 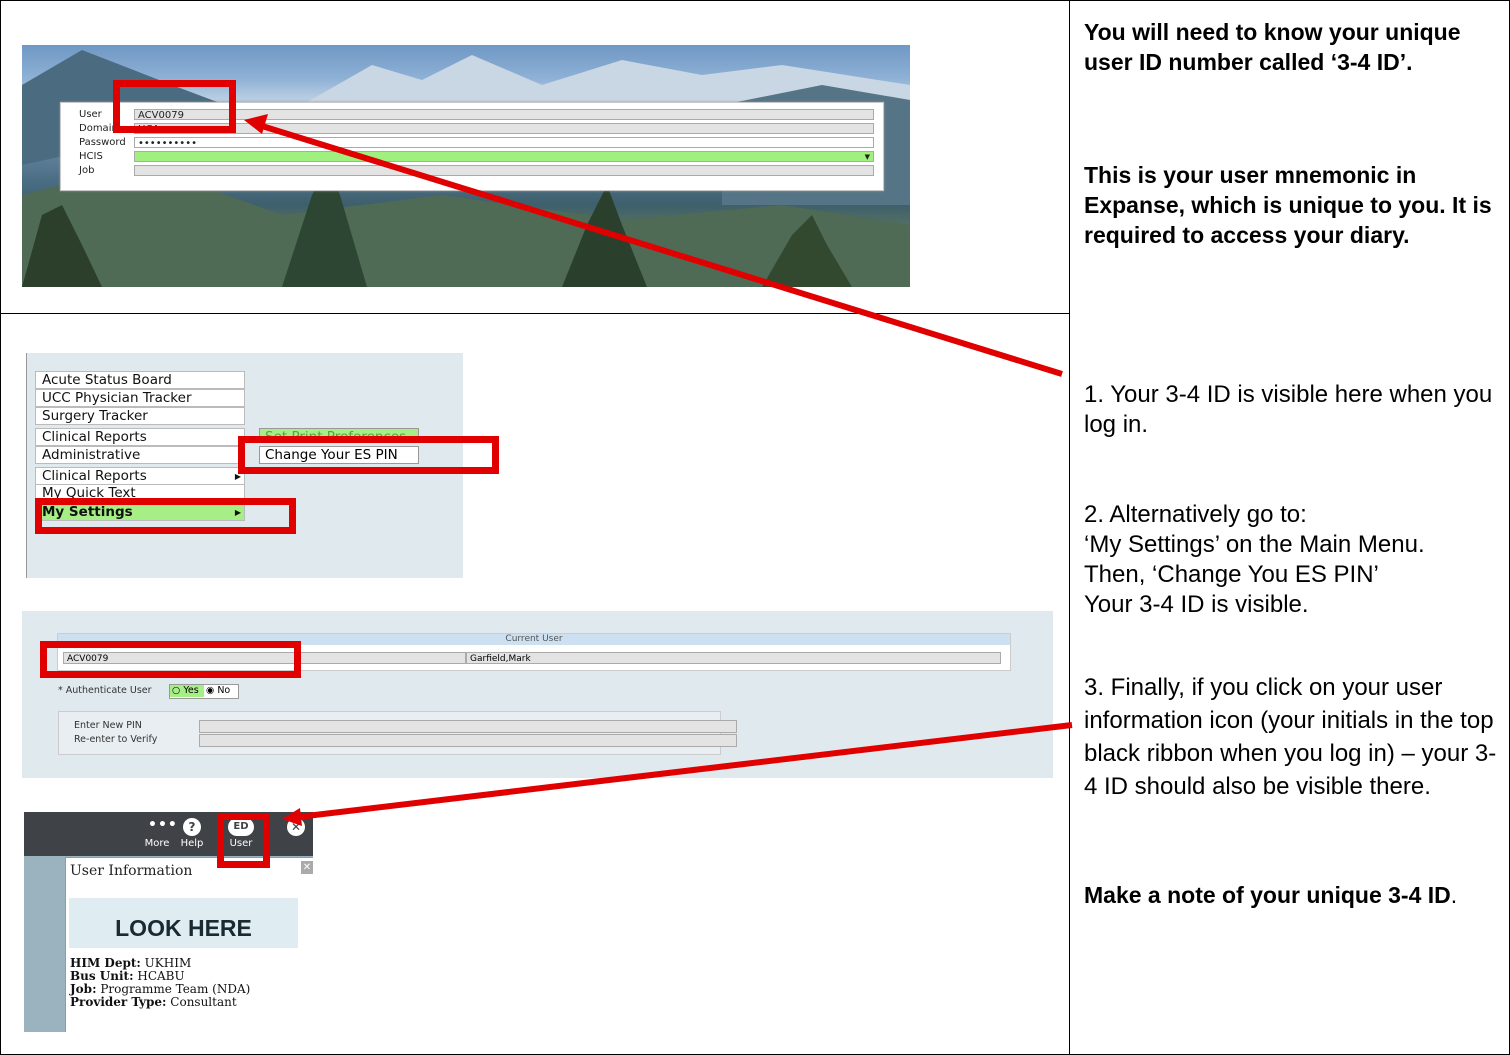 I want to click on note-text: Make a note of your unique 3-4 ID, so click(x=1267, y=895).